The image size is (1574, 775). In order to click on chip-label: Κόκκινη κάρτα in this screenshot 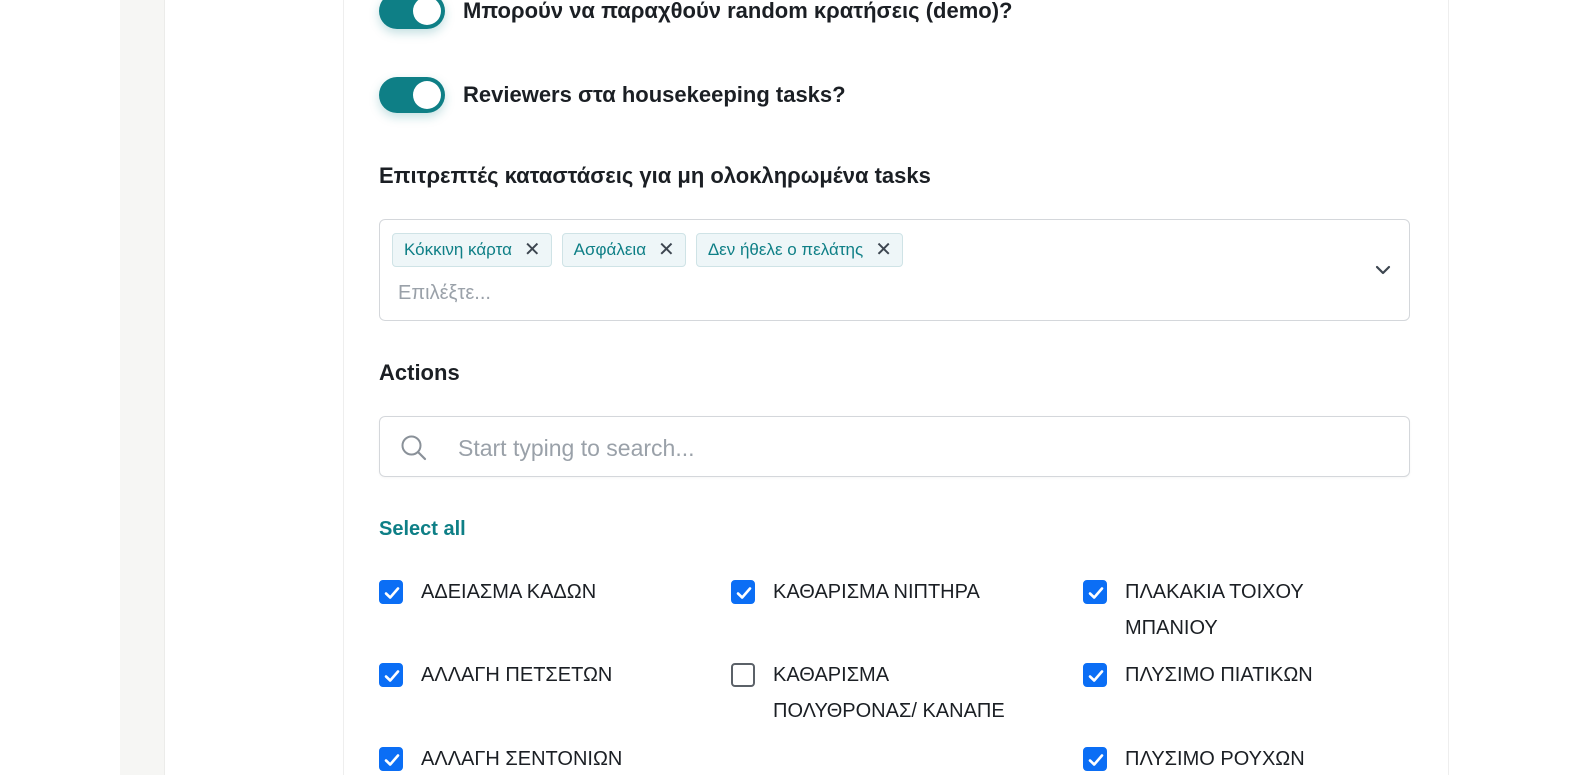, I will do `click(458, 249)`.